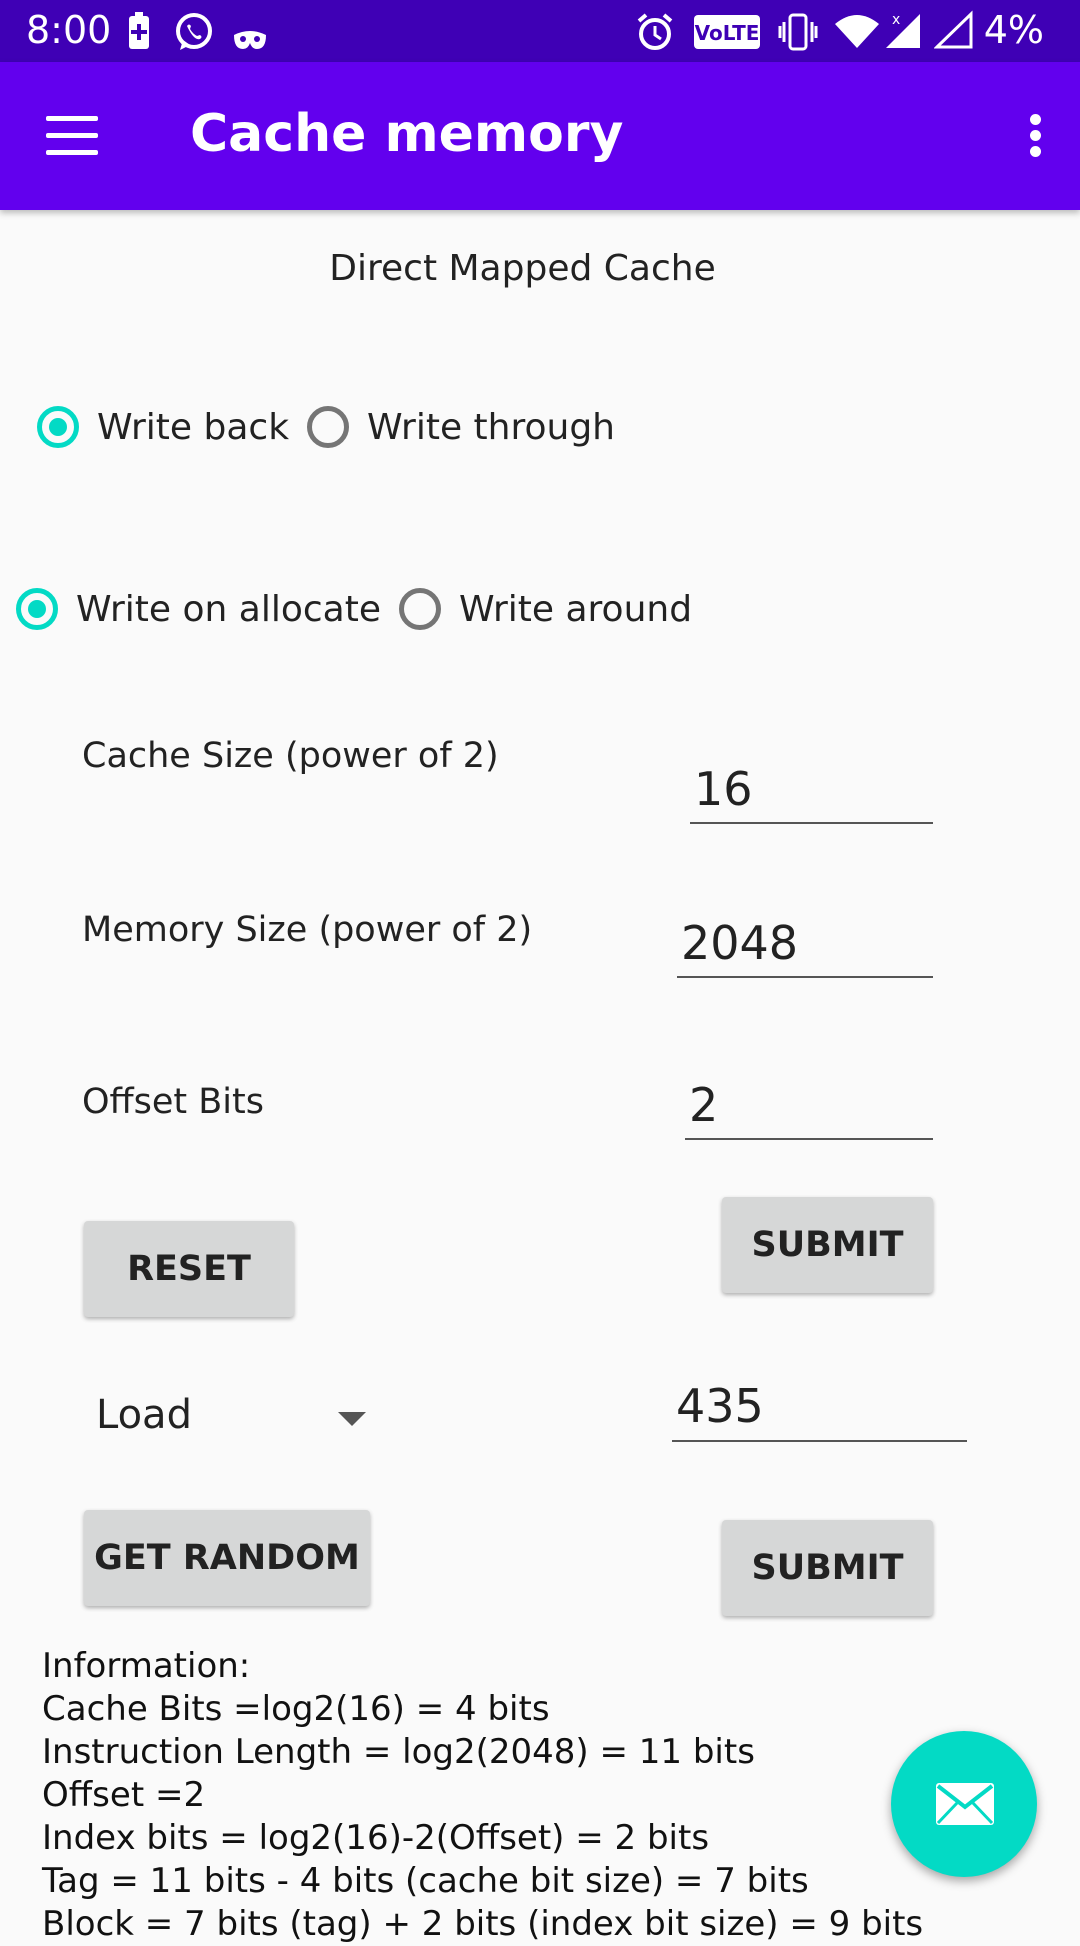  I want to click on wifi-icon, so click(857, 36).